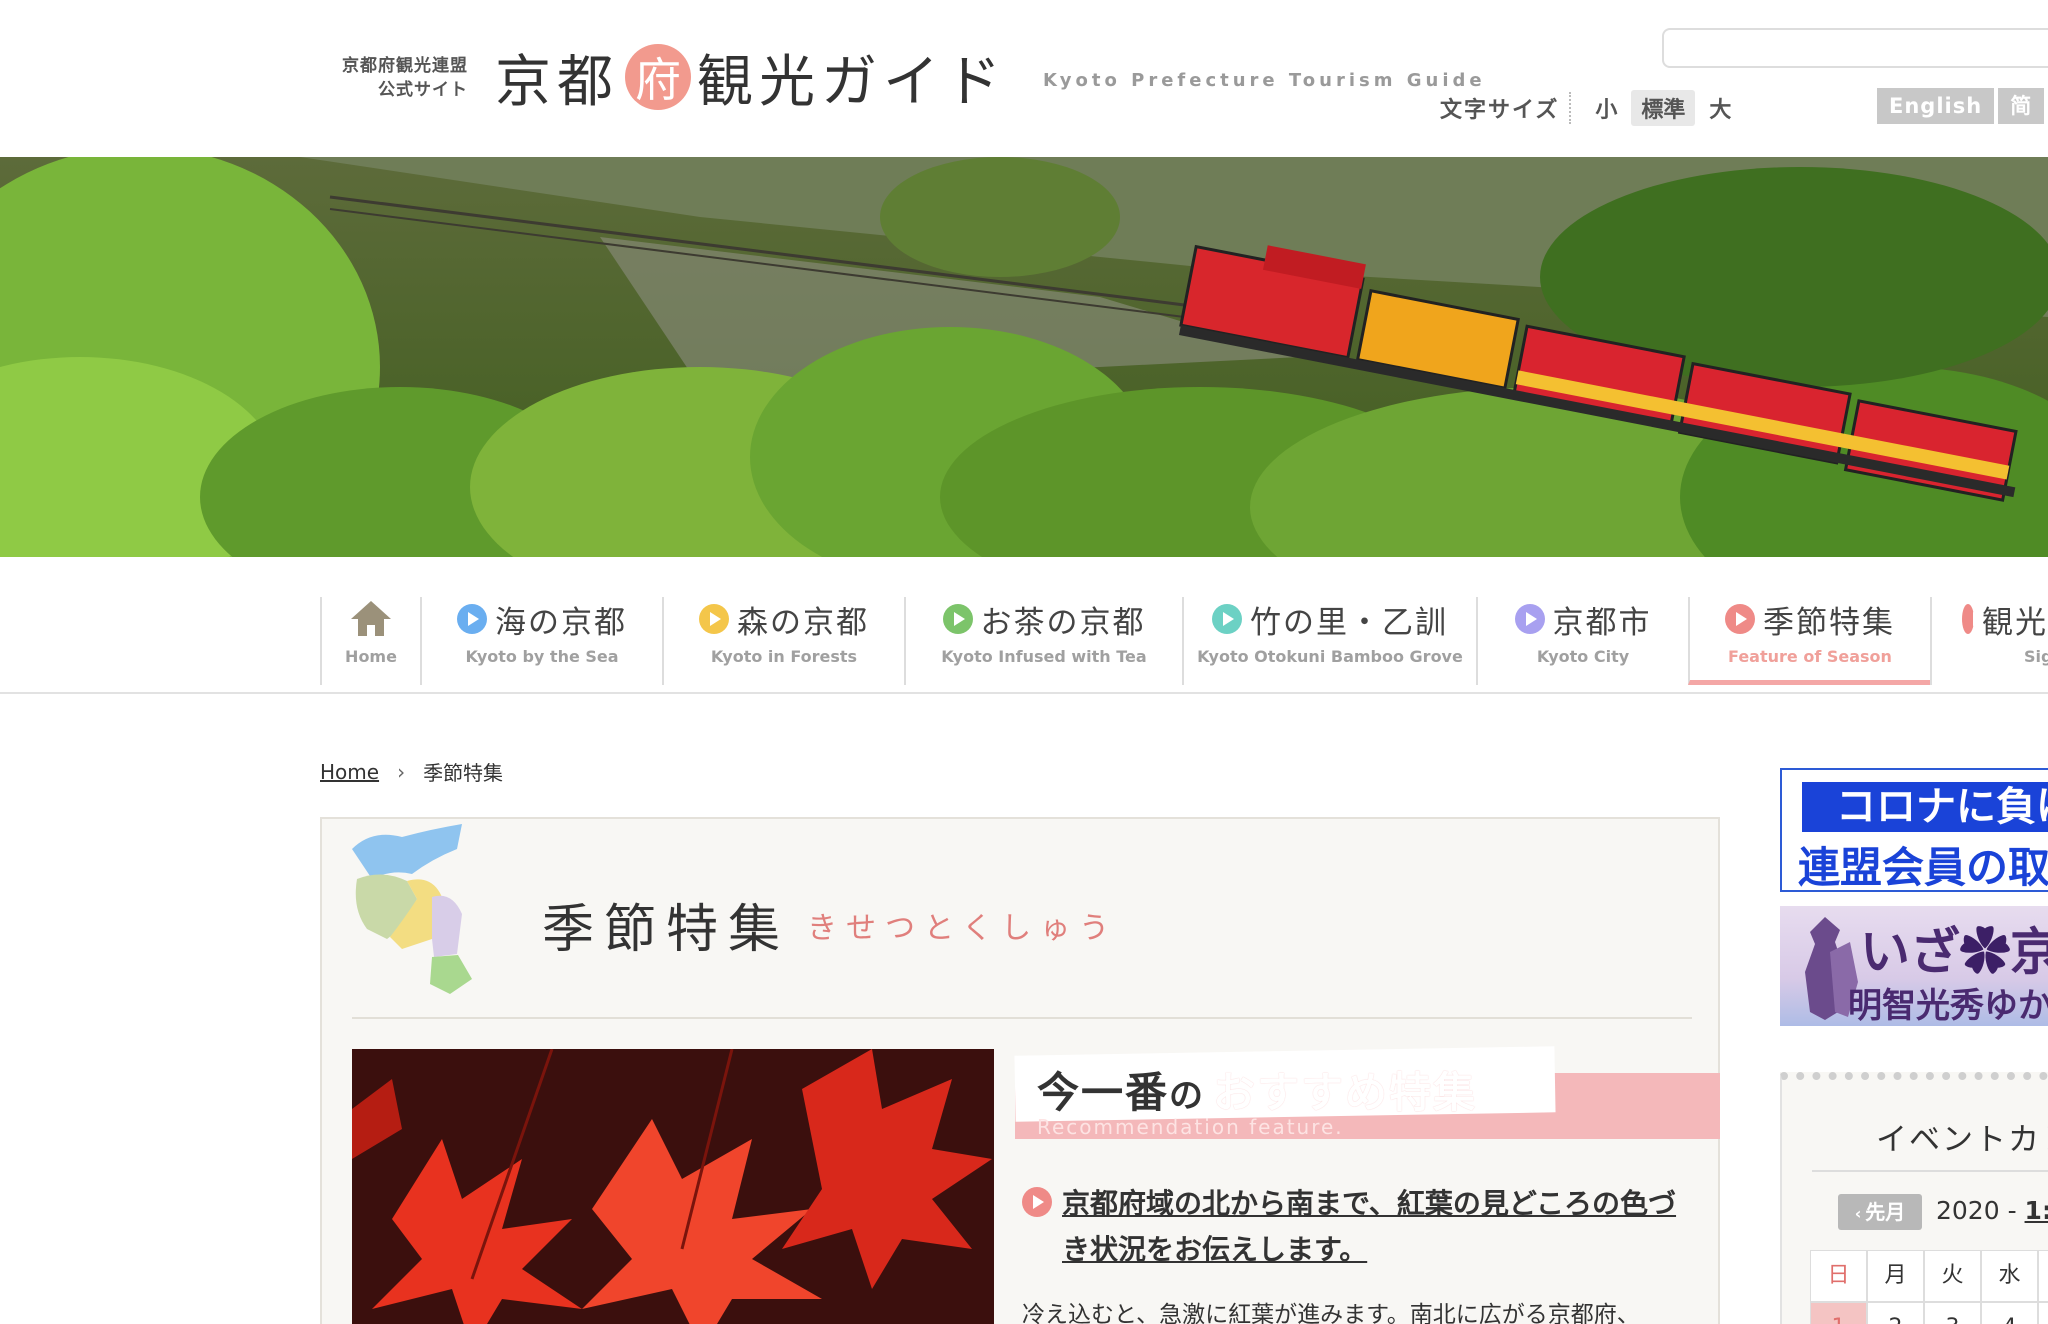  Describe the element at coordinates (1606, 108) in the screenshot. I see `font-size-small-button: 小` at that location.